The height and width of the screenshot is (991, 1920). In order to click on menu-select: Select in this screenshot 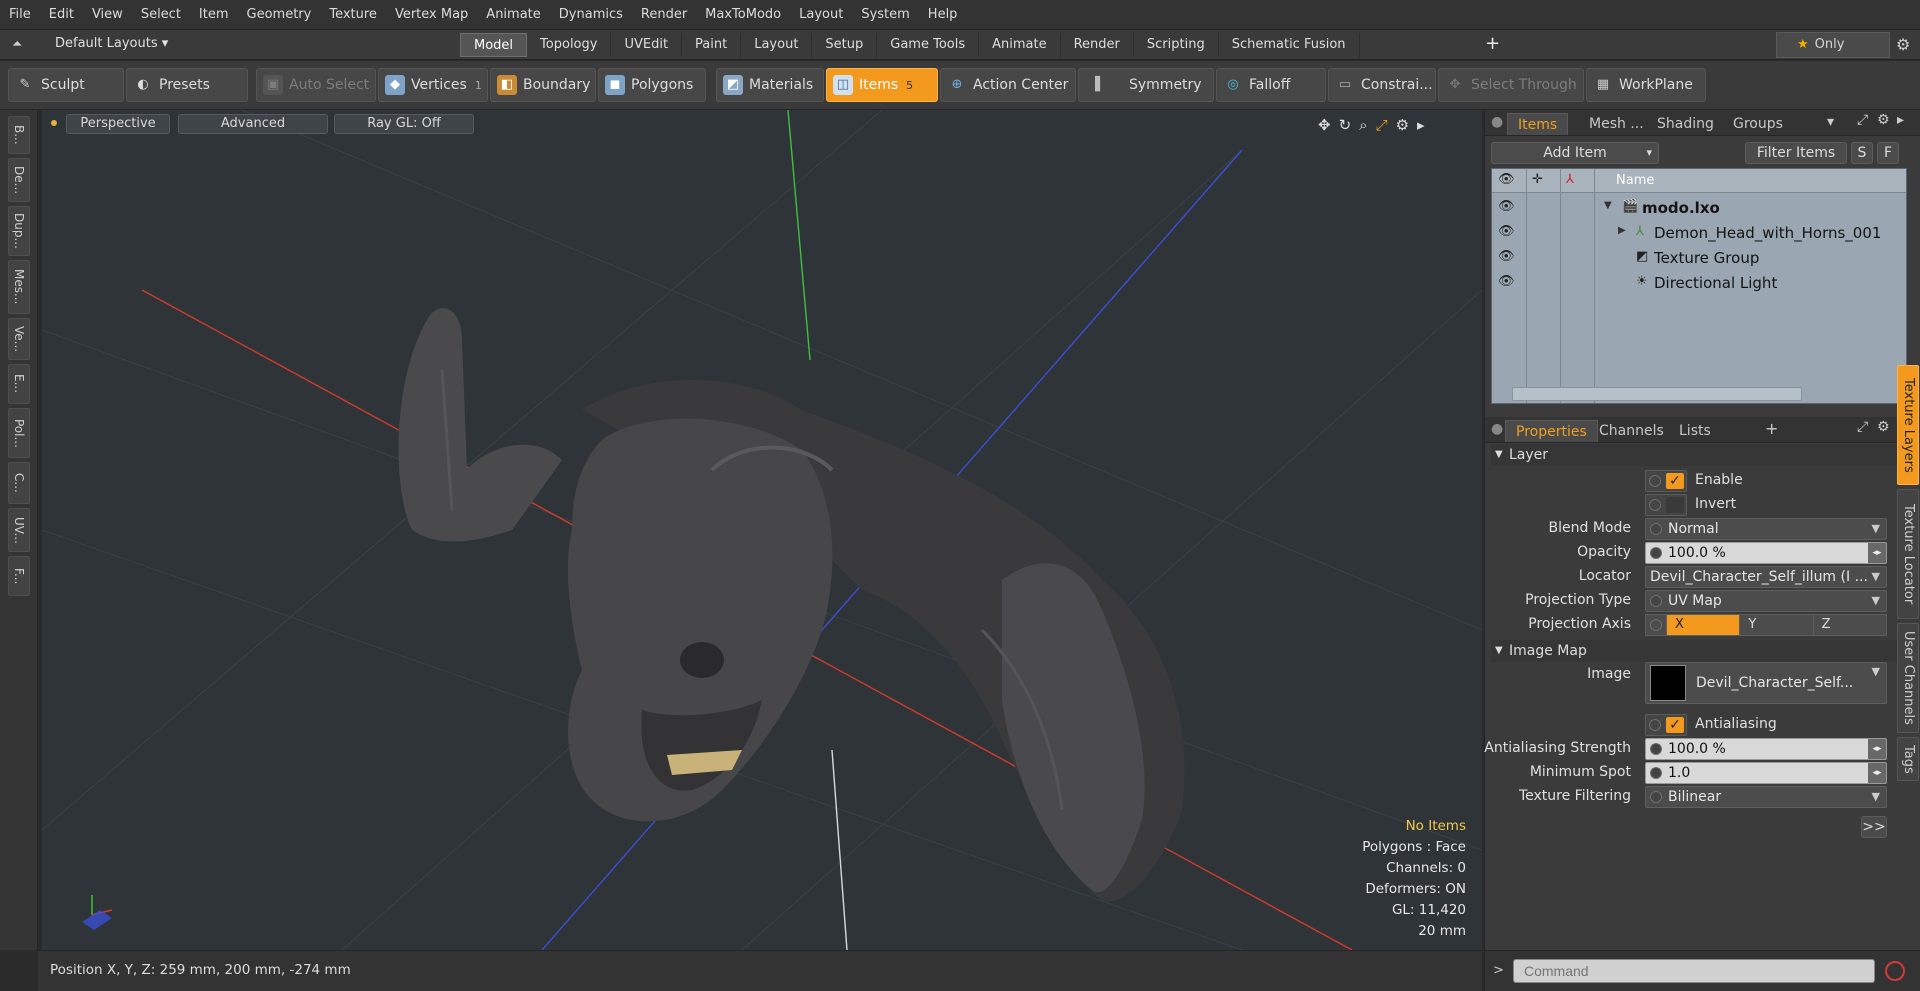, I will do `click(161, 15)`.